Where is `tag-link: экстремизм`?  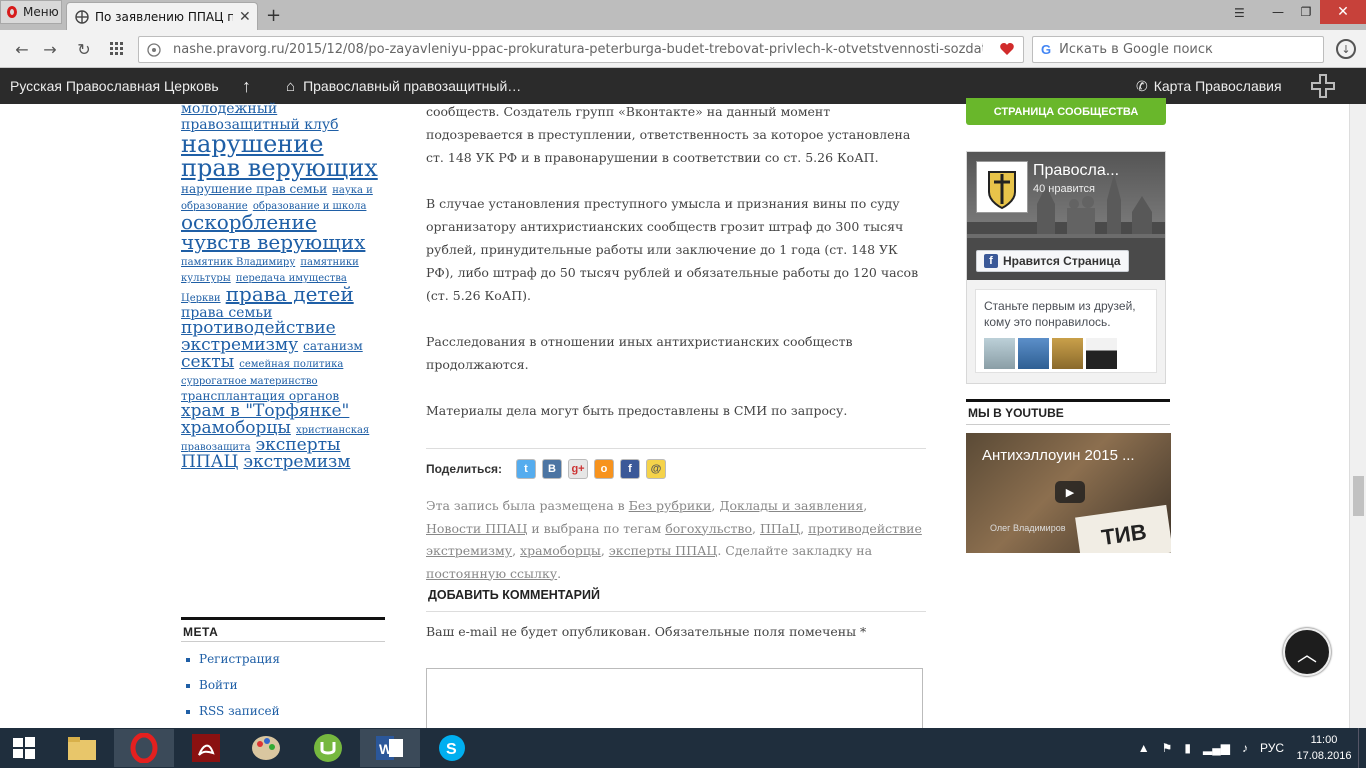 tag-link: экстремизм is located at coordinates (296, 462).